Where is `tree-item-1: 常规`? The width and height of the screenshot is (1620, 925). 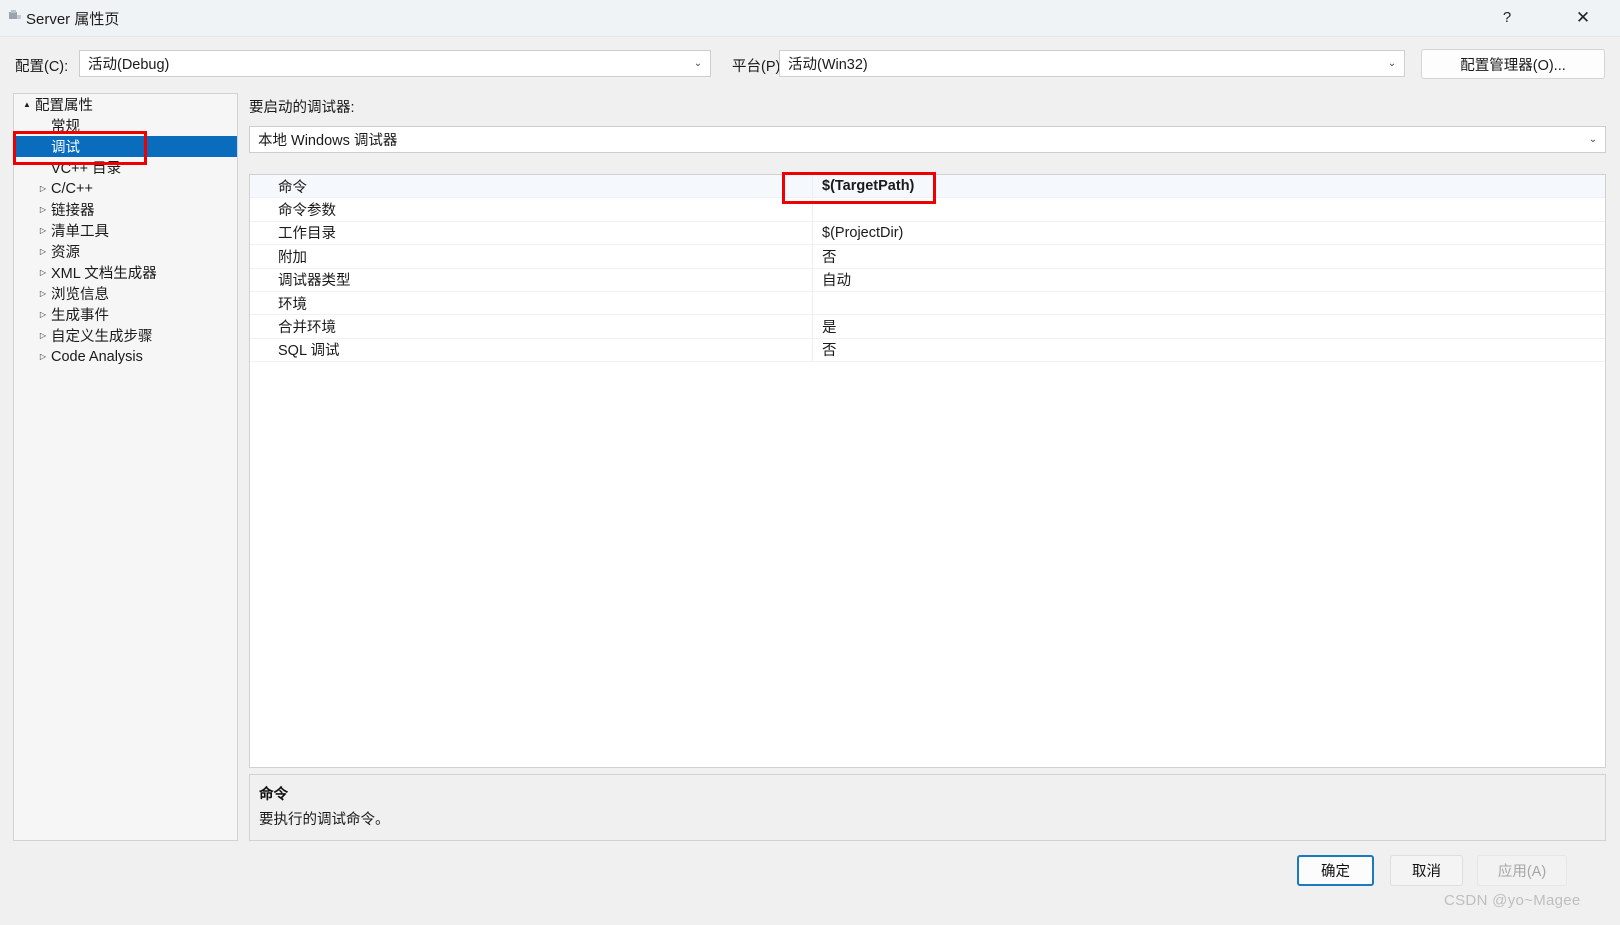
tree-item-1: 常规 is located at coordinates (125, 125).